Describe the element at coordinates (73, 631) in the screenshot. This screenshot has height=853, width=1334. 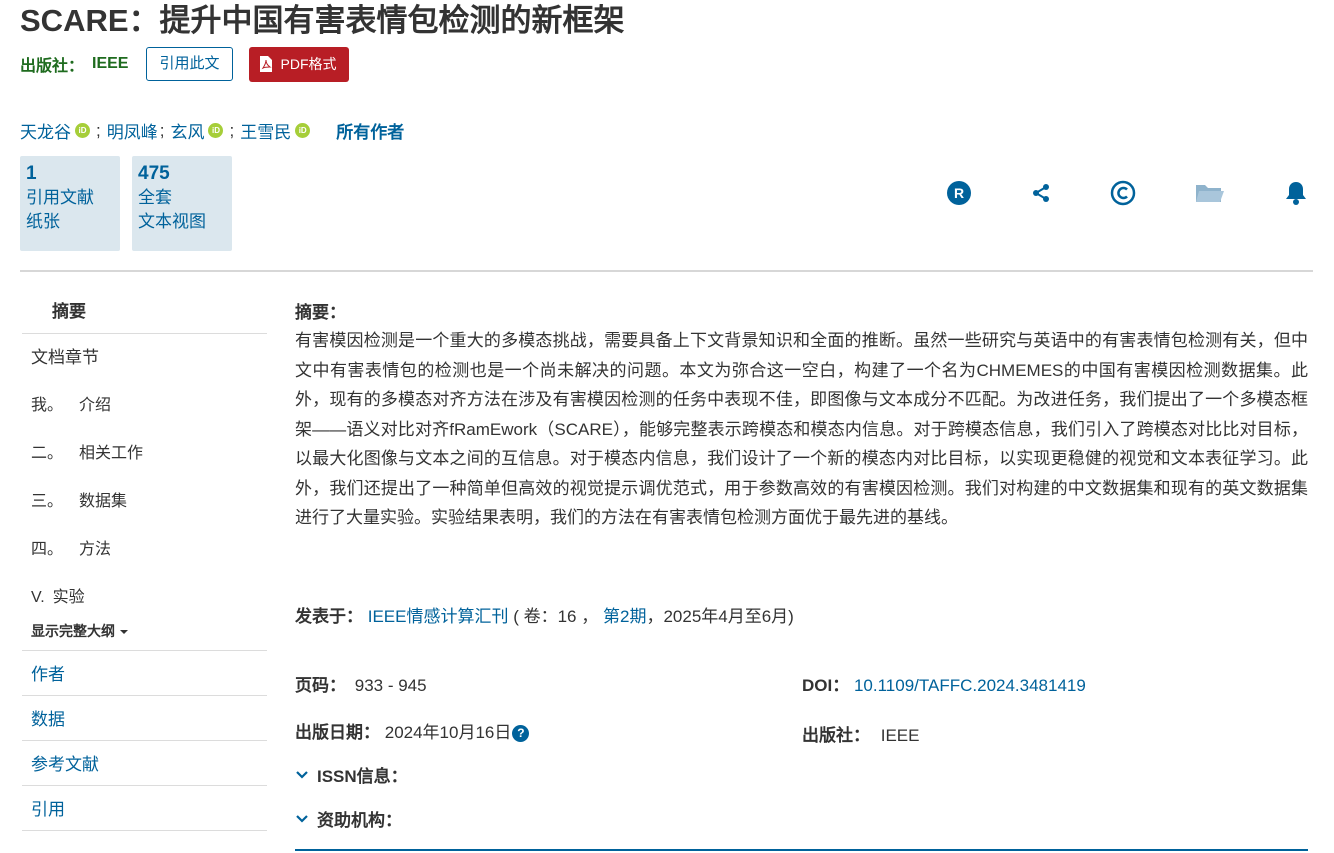
I see `show-full-outline-label: 显示完整大纲` at that location.